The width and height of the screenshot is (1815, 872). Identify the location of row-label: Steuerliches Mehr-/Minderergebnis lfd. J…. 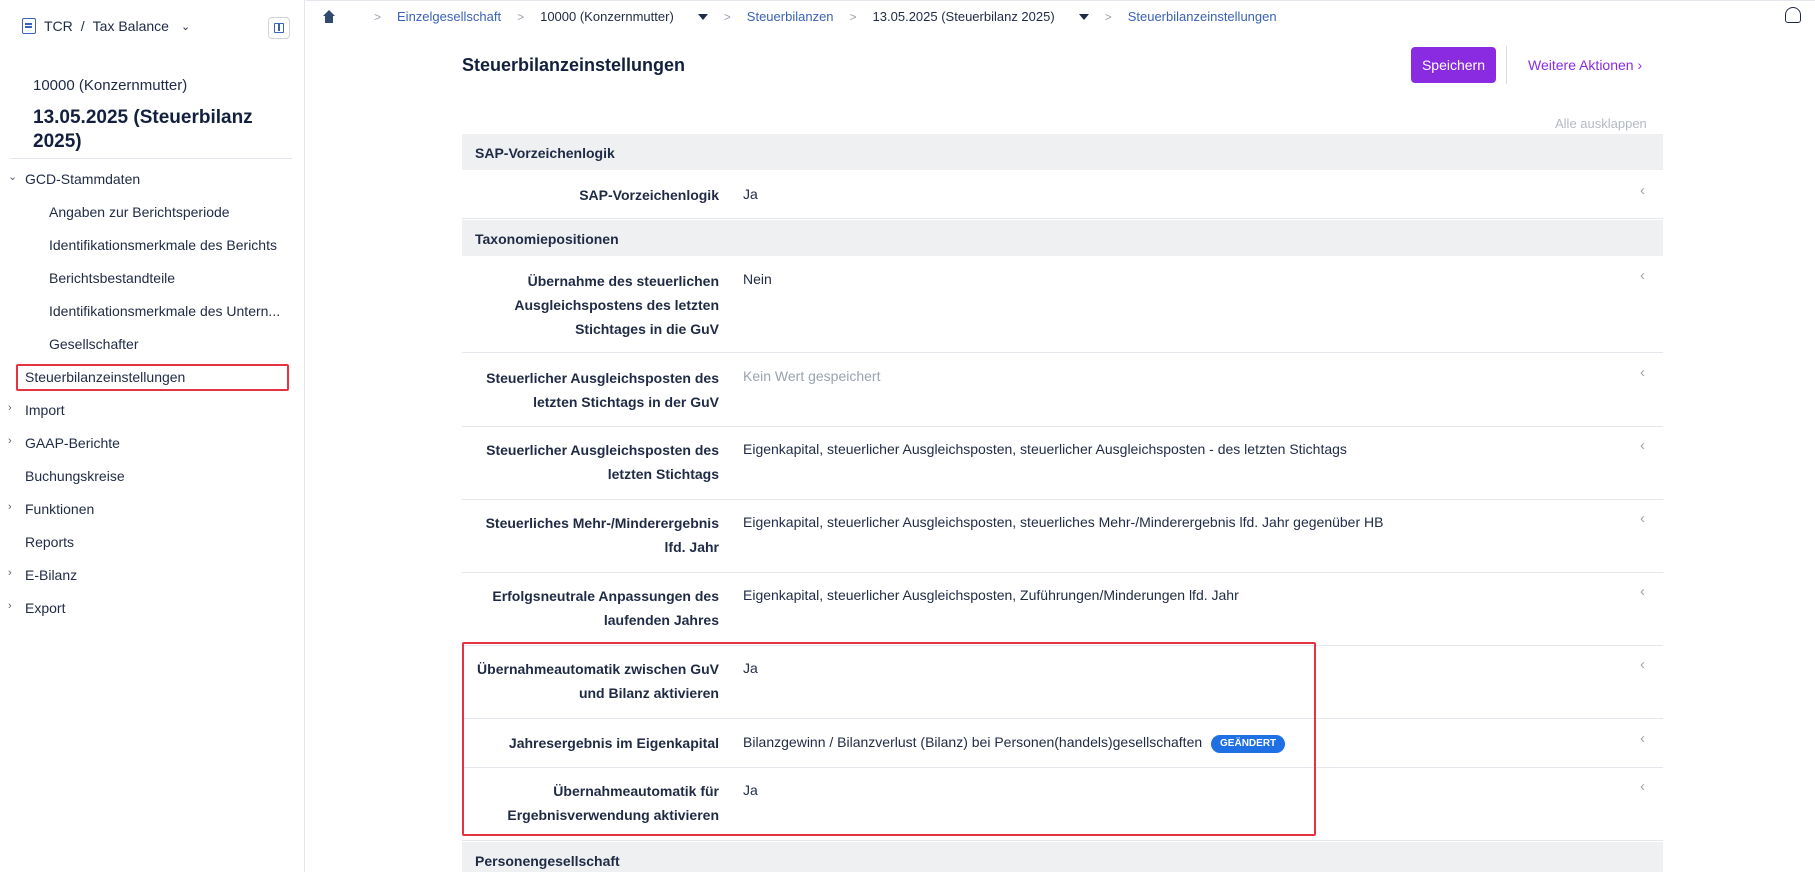
(602, 535).